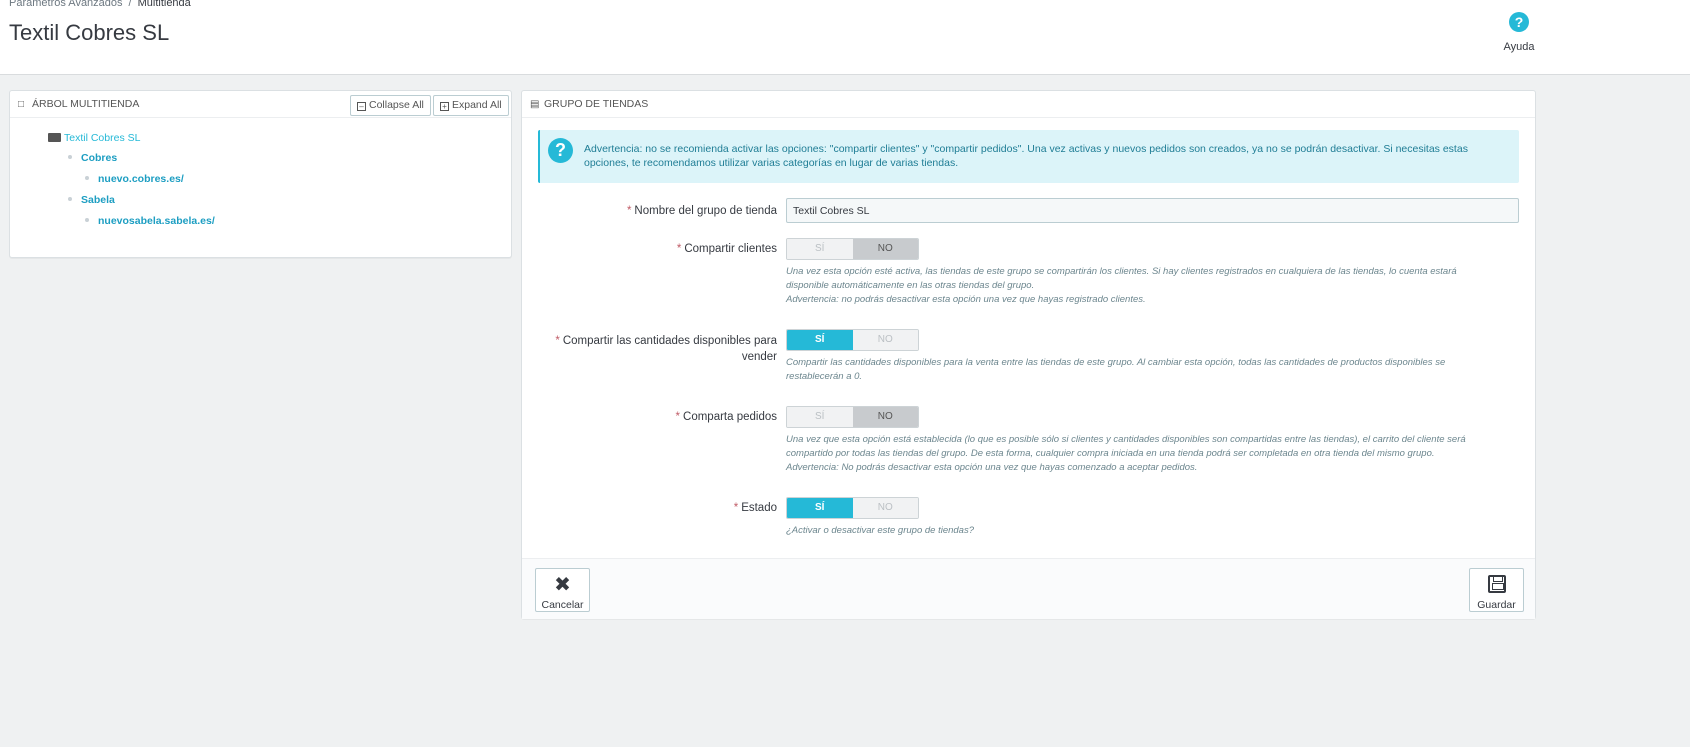  I want to click on tree-shop-label: nuevo.cobres.es/, so click(141, 179).